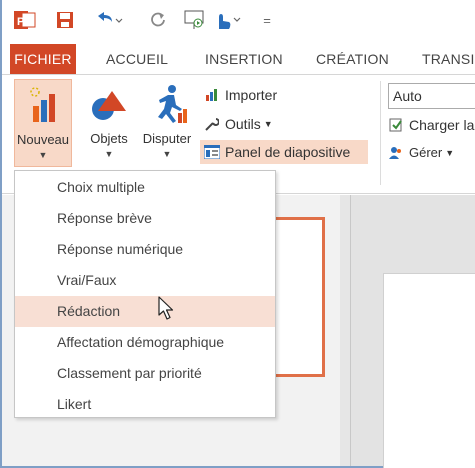 This screenshot has height=468, width=475. Describe the element at coordinates (43, 59) in the screenshot. I see `tab-fichier: FICHIER` at that location.